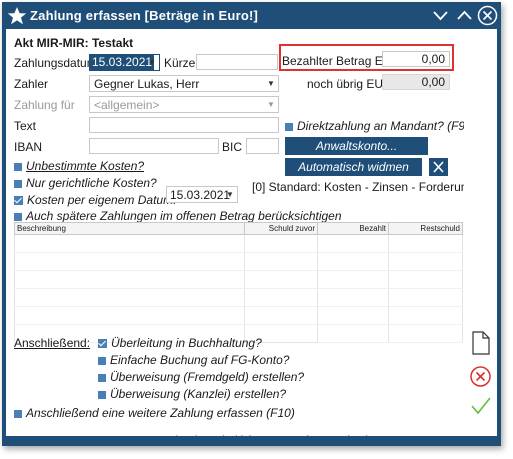 The width and height of the screenshot is (513, 459). What do you see at coordinates (237, 62) in the screenshot?
I see `kuerzel-field` at bounding box center [237, 62].